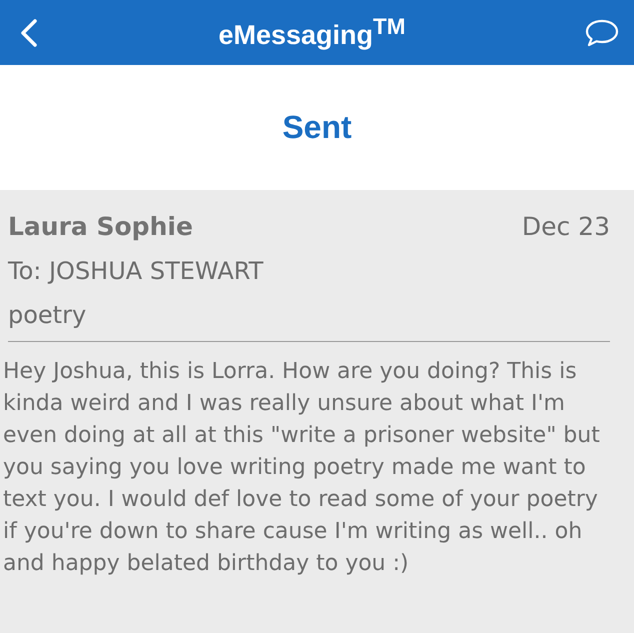  I want to click on chat-icon, so click(602, 33).